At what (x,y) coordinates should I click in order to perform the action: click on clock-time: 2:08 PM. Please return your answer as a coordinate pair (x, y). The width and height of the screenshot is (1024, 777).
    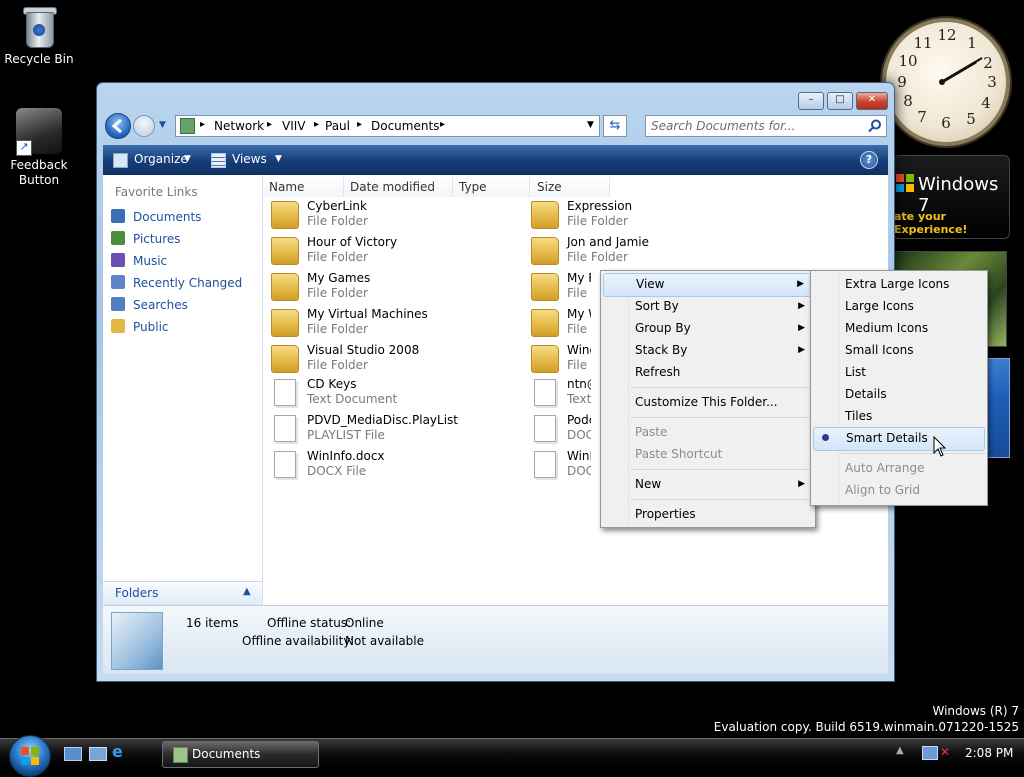
    Looking at the image, I should click on (989, 753).